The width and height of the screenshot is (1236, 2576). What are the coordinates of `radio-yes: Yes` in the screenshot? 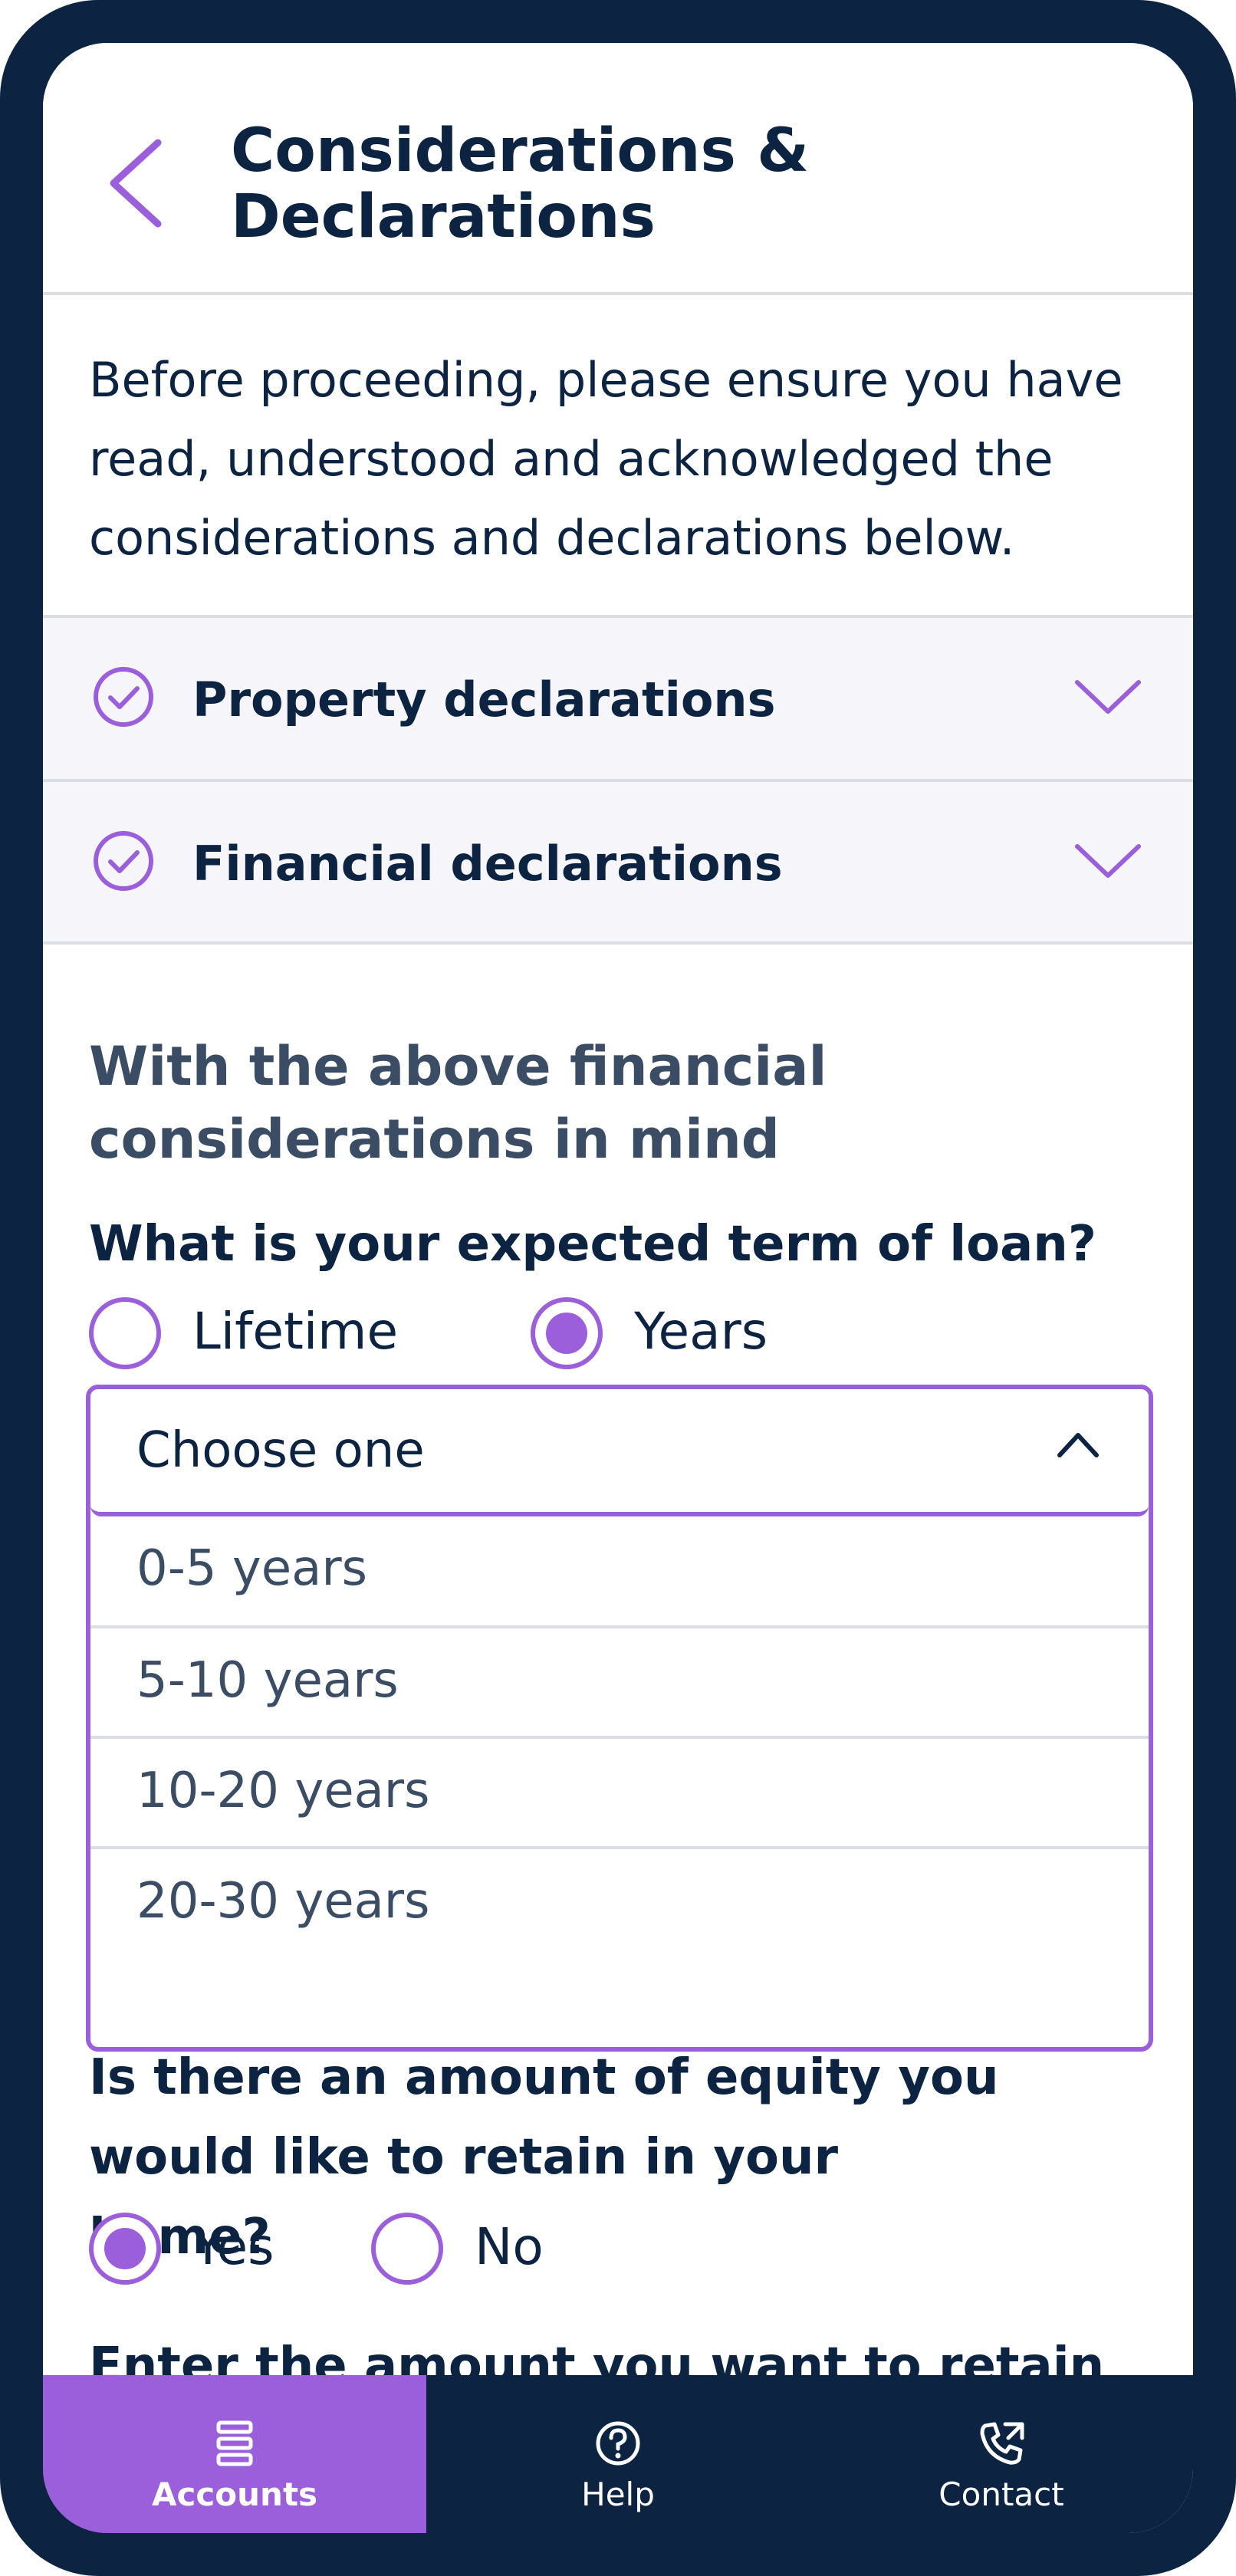 It's located at (204, 2251).